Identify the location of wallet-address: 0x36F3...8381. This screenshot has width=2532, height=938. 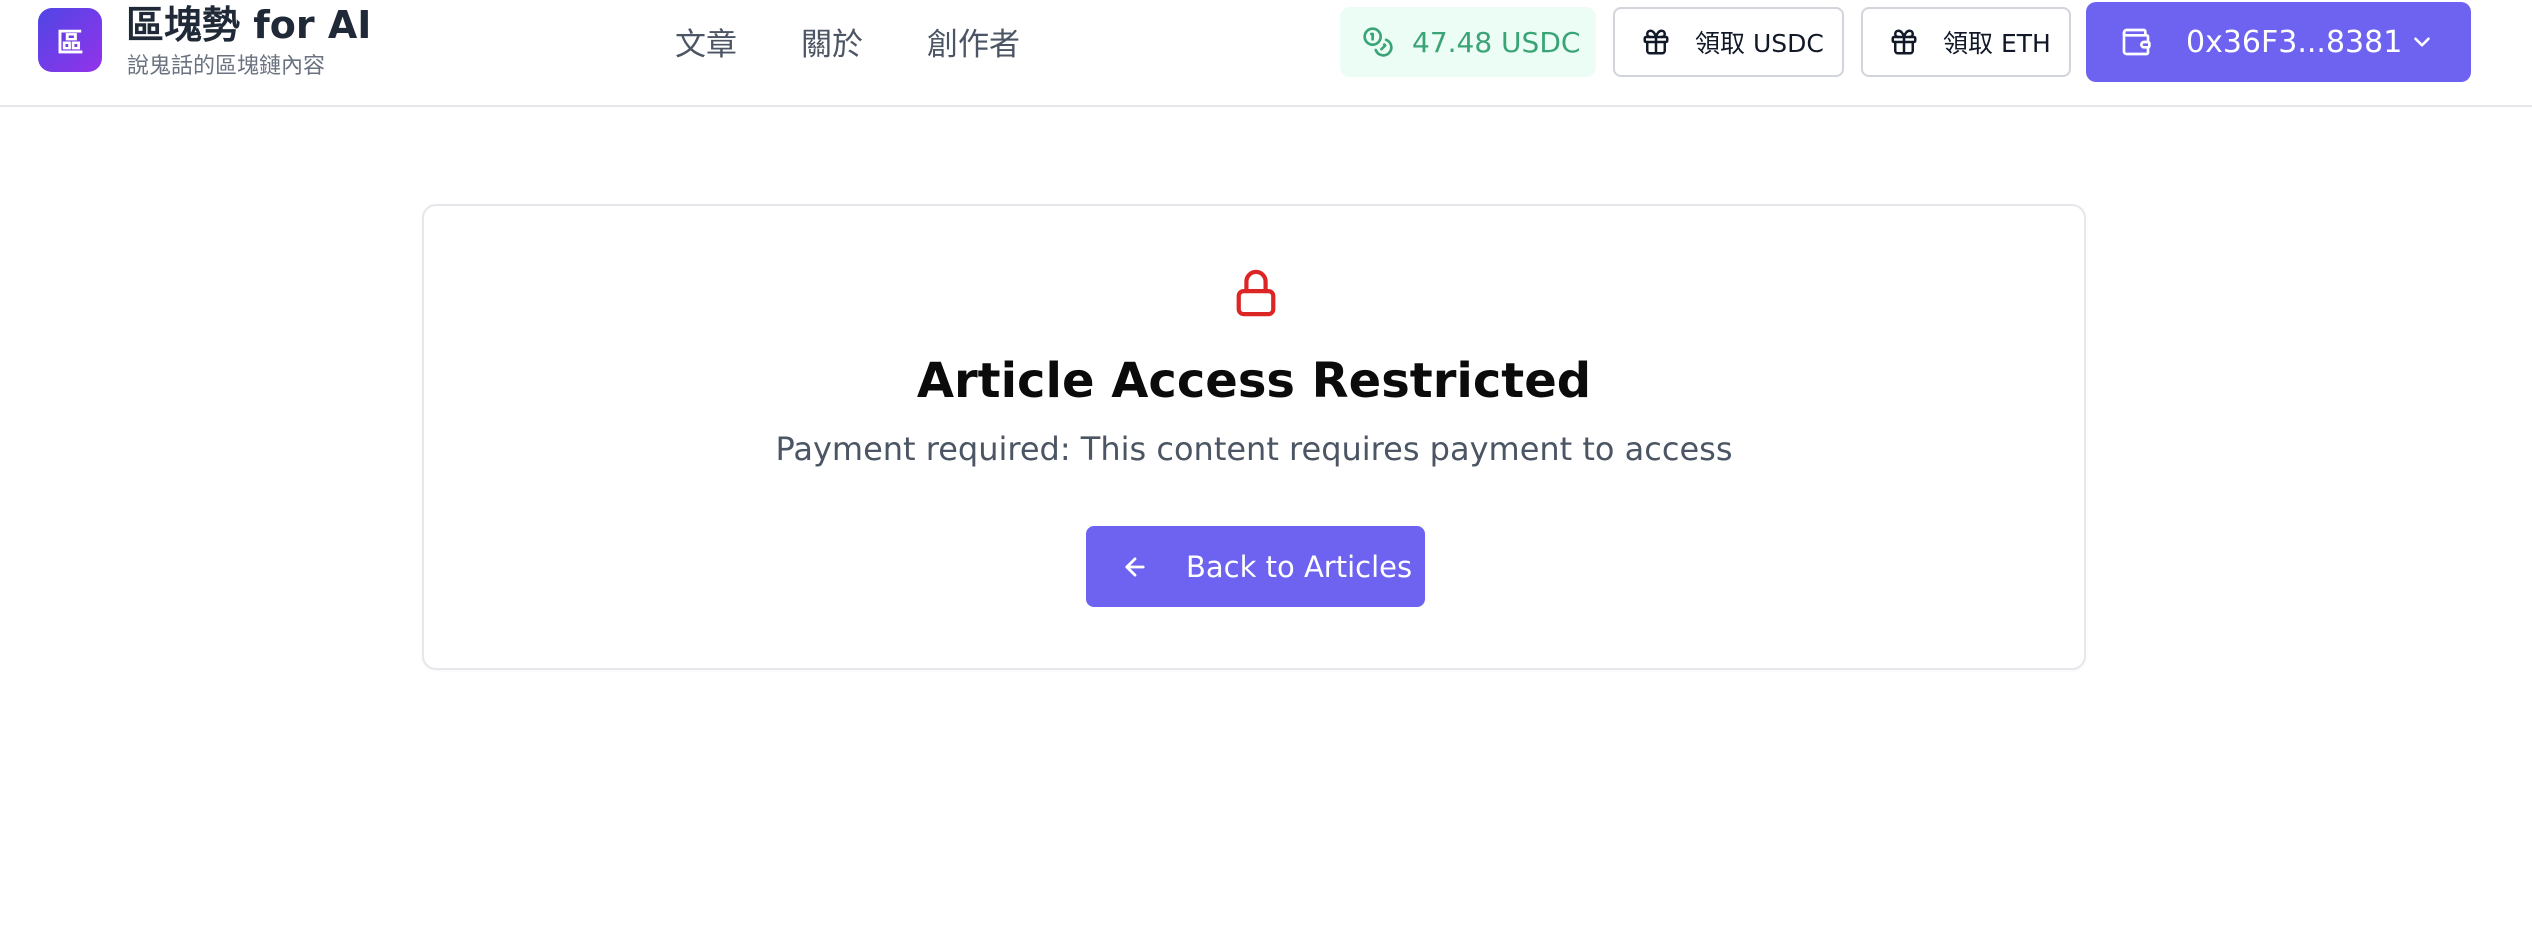
(2294, 42).